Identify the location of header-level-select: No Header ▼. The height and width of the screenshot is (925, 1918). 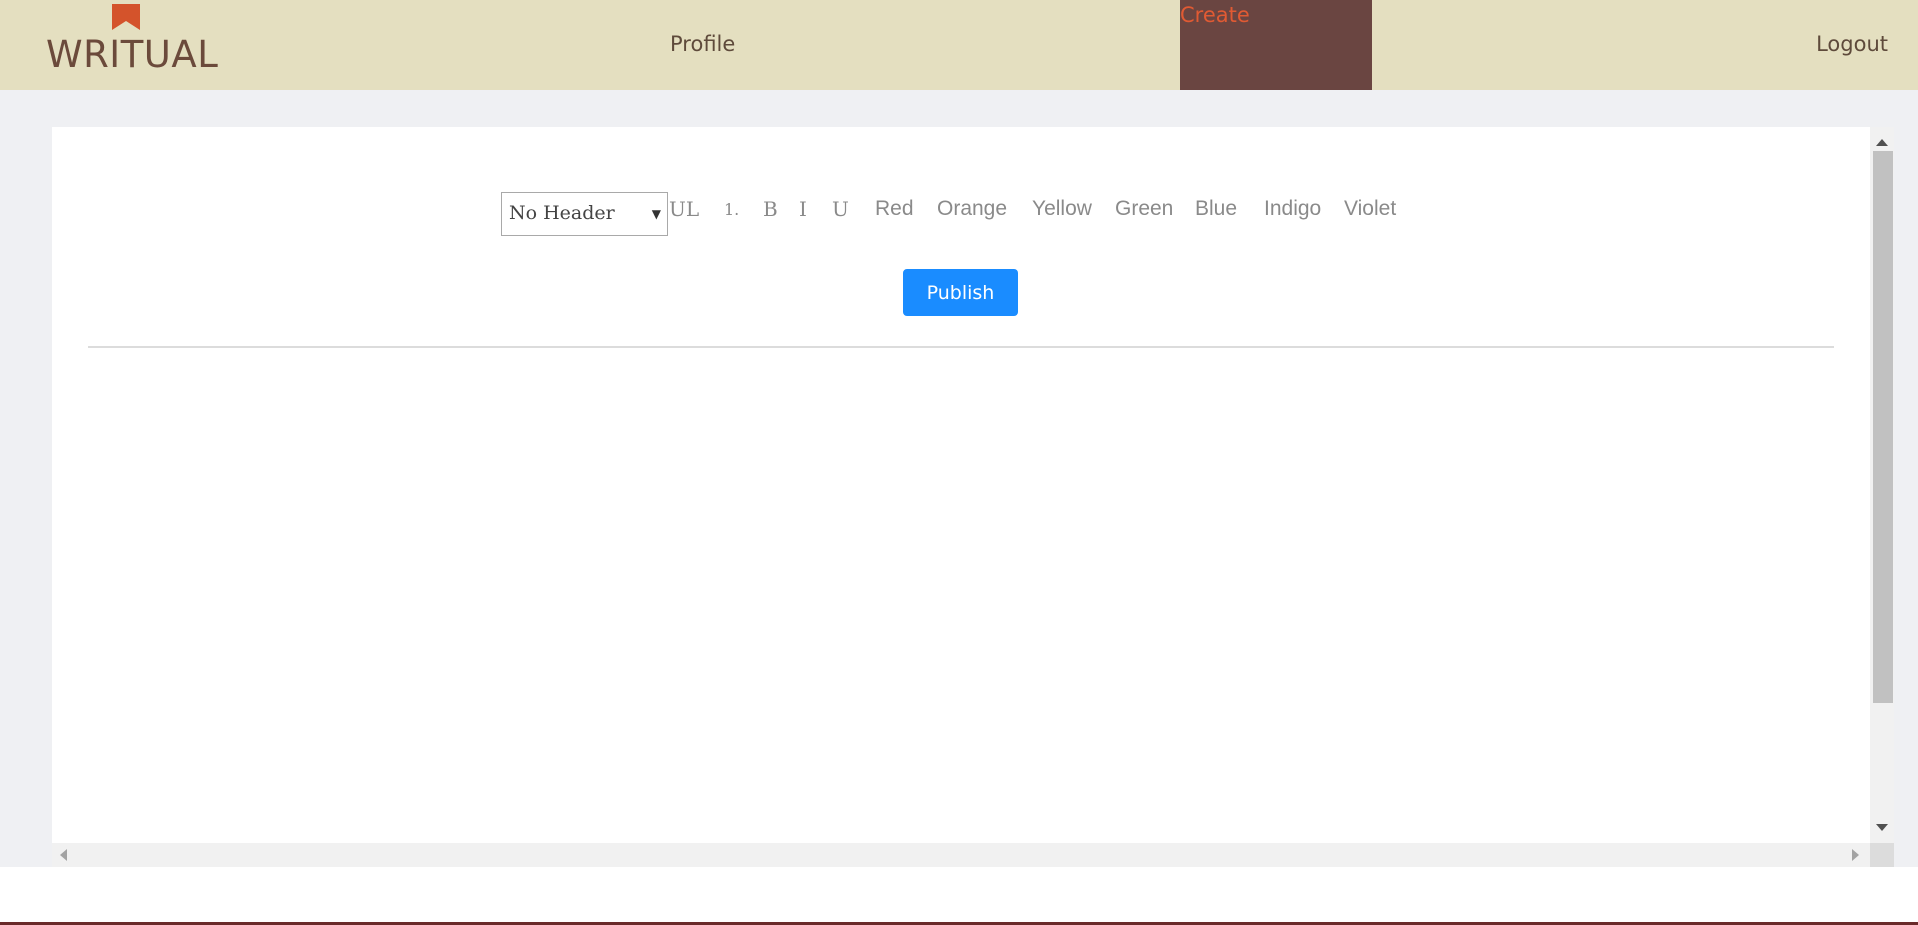
(584, 214).